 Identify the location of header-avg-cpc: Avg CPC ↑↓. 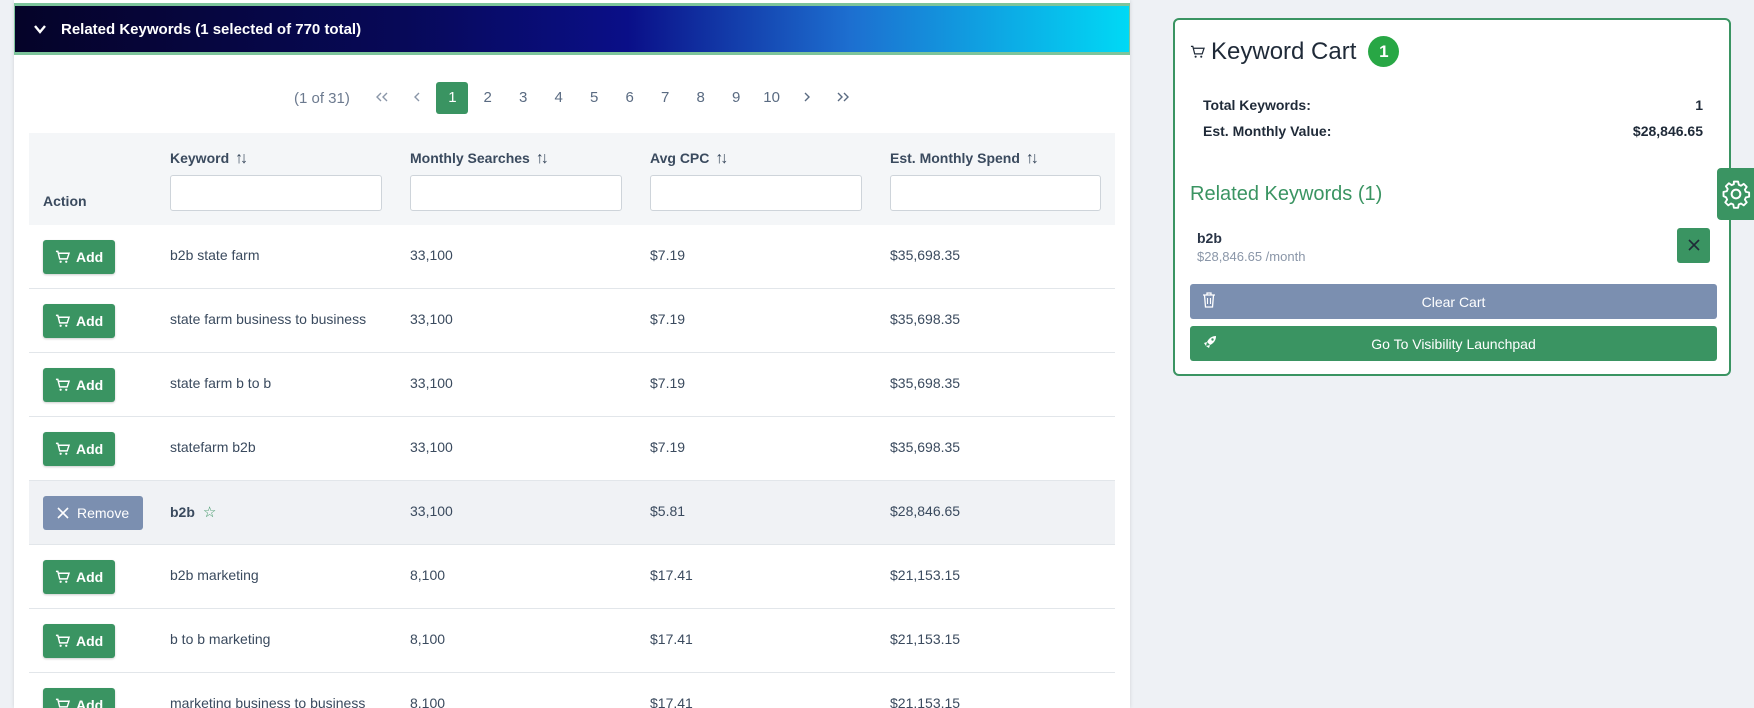
(689, 159).